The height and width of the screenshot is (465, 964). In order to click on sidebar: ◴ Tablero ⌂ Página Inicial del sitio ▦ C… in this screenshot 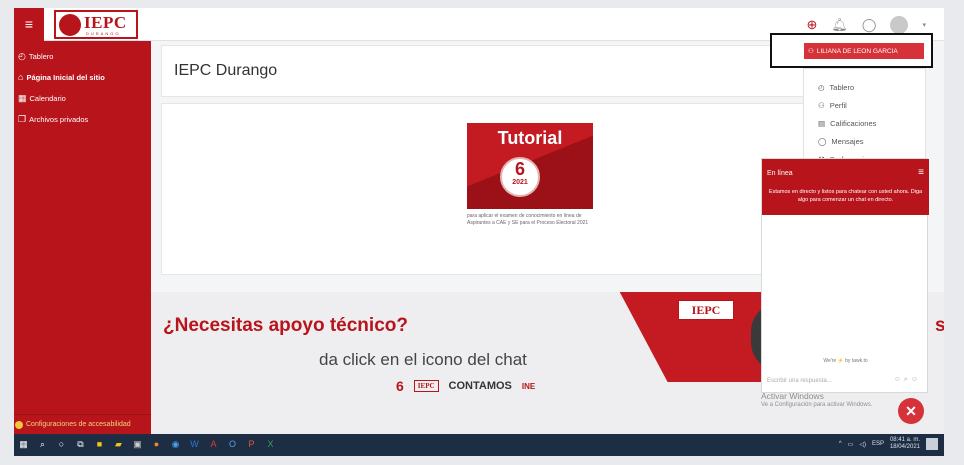, I will do `click(82, 237)`.